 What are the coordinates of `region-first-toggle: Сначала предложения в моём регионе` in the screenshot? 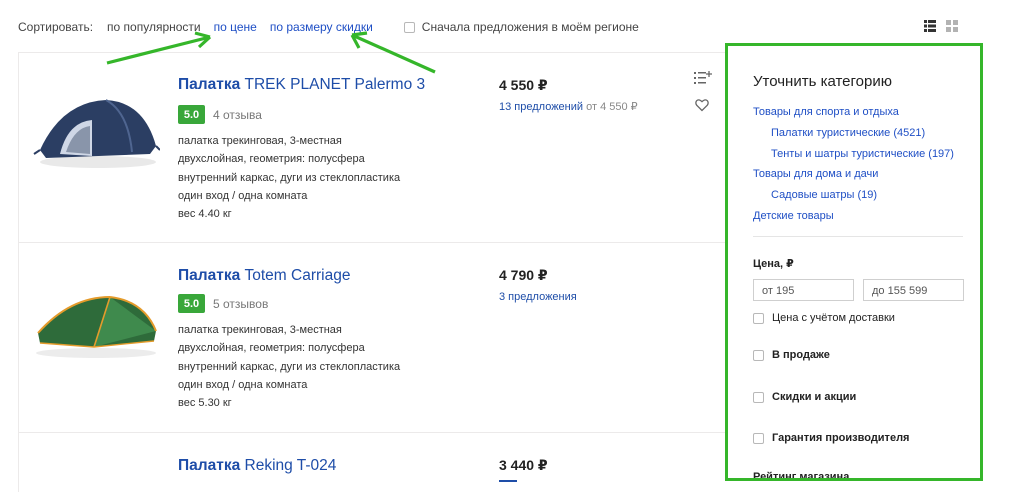 It's located at (521, 27).